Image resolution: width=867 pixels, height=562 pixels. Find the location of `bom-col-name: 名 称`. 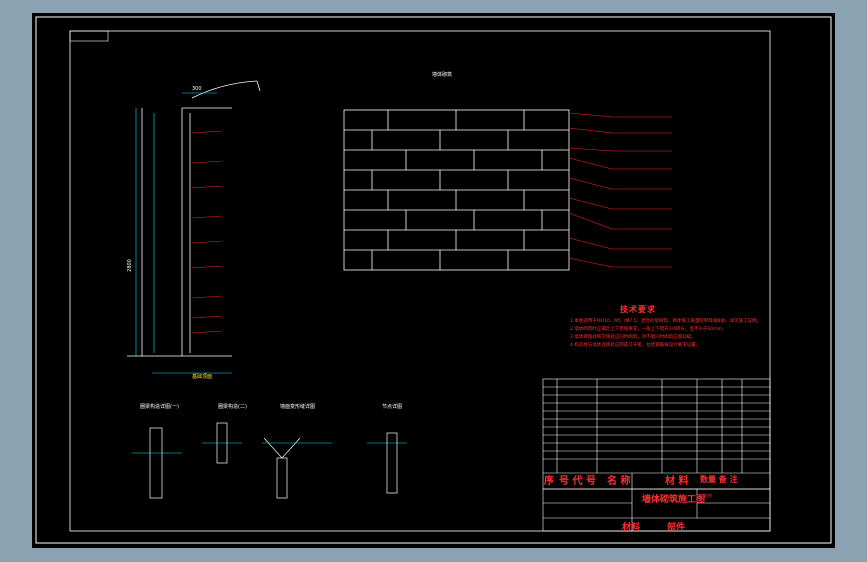

bom-col-name: 名 称 is located at coordinates (619, 481).